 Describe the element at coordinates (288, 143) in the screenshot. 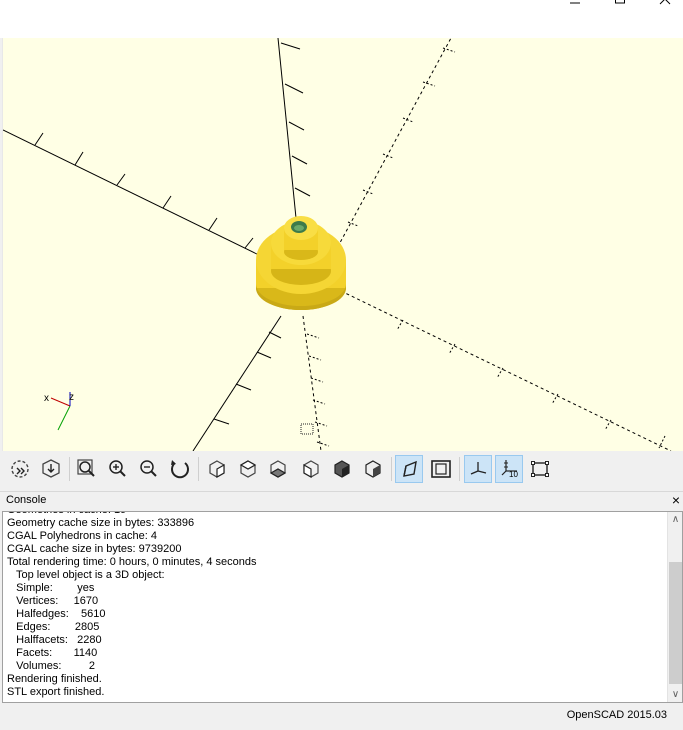

I see `axis-y-positive` at that location.